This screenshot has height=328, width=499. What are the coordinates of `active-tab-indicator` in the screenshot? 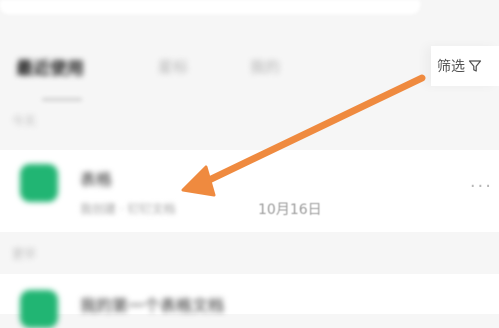 It's located at (62, 99).